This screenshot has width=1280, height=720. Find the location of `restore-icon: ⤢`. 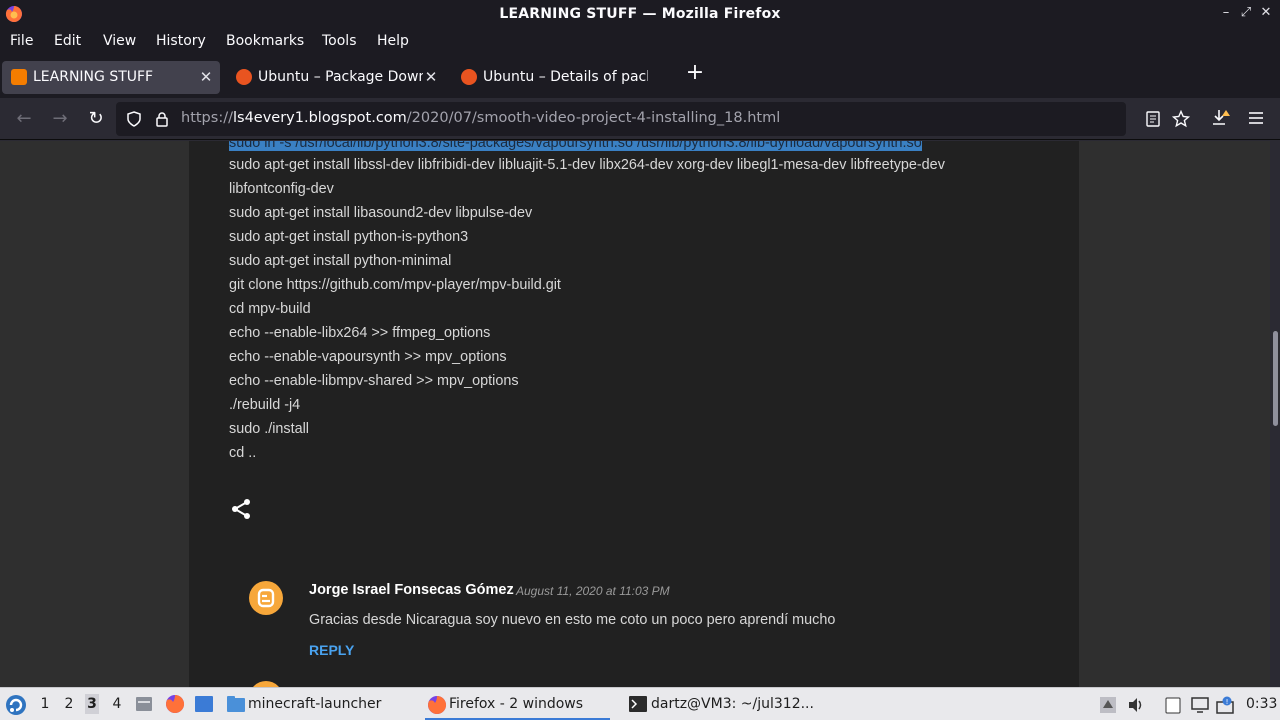

restore-icon: ⤢ is located at coordinates (1246, 13).